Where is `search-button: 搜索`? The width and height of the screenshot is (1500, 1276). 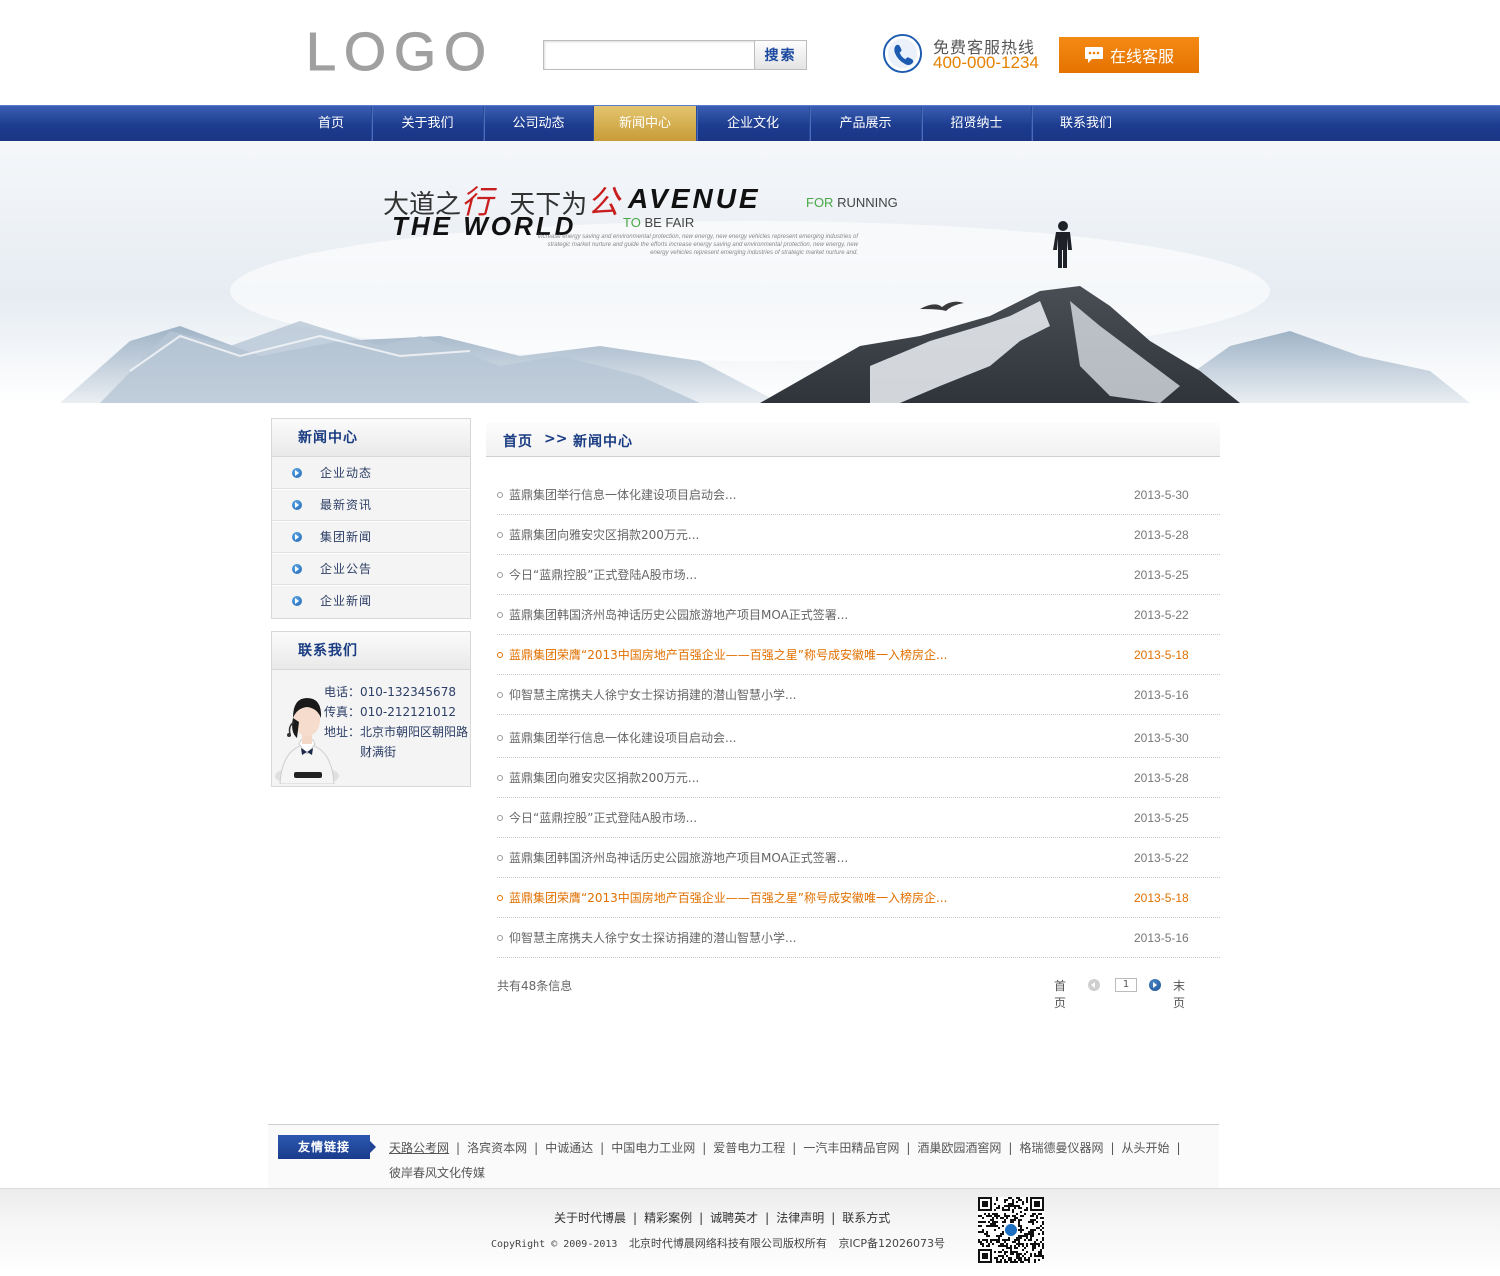 search-button: 搜索 is located at coordinates (780, 55).